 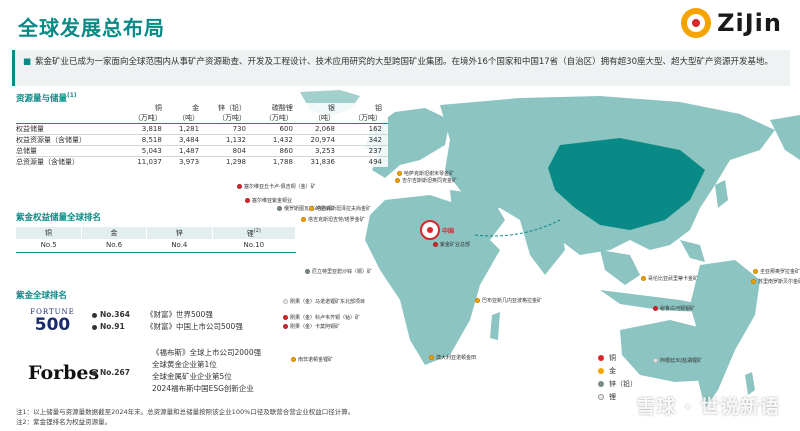 I want to click on resources-header-row: 铜 金 锌（铅） 碳酸锂 银 钼, so click(x=202, y=108).